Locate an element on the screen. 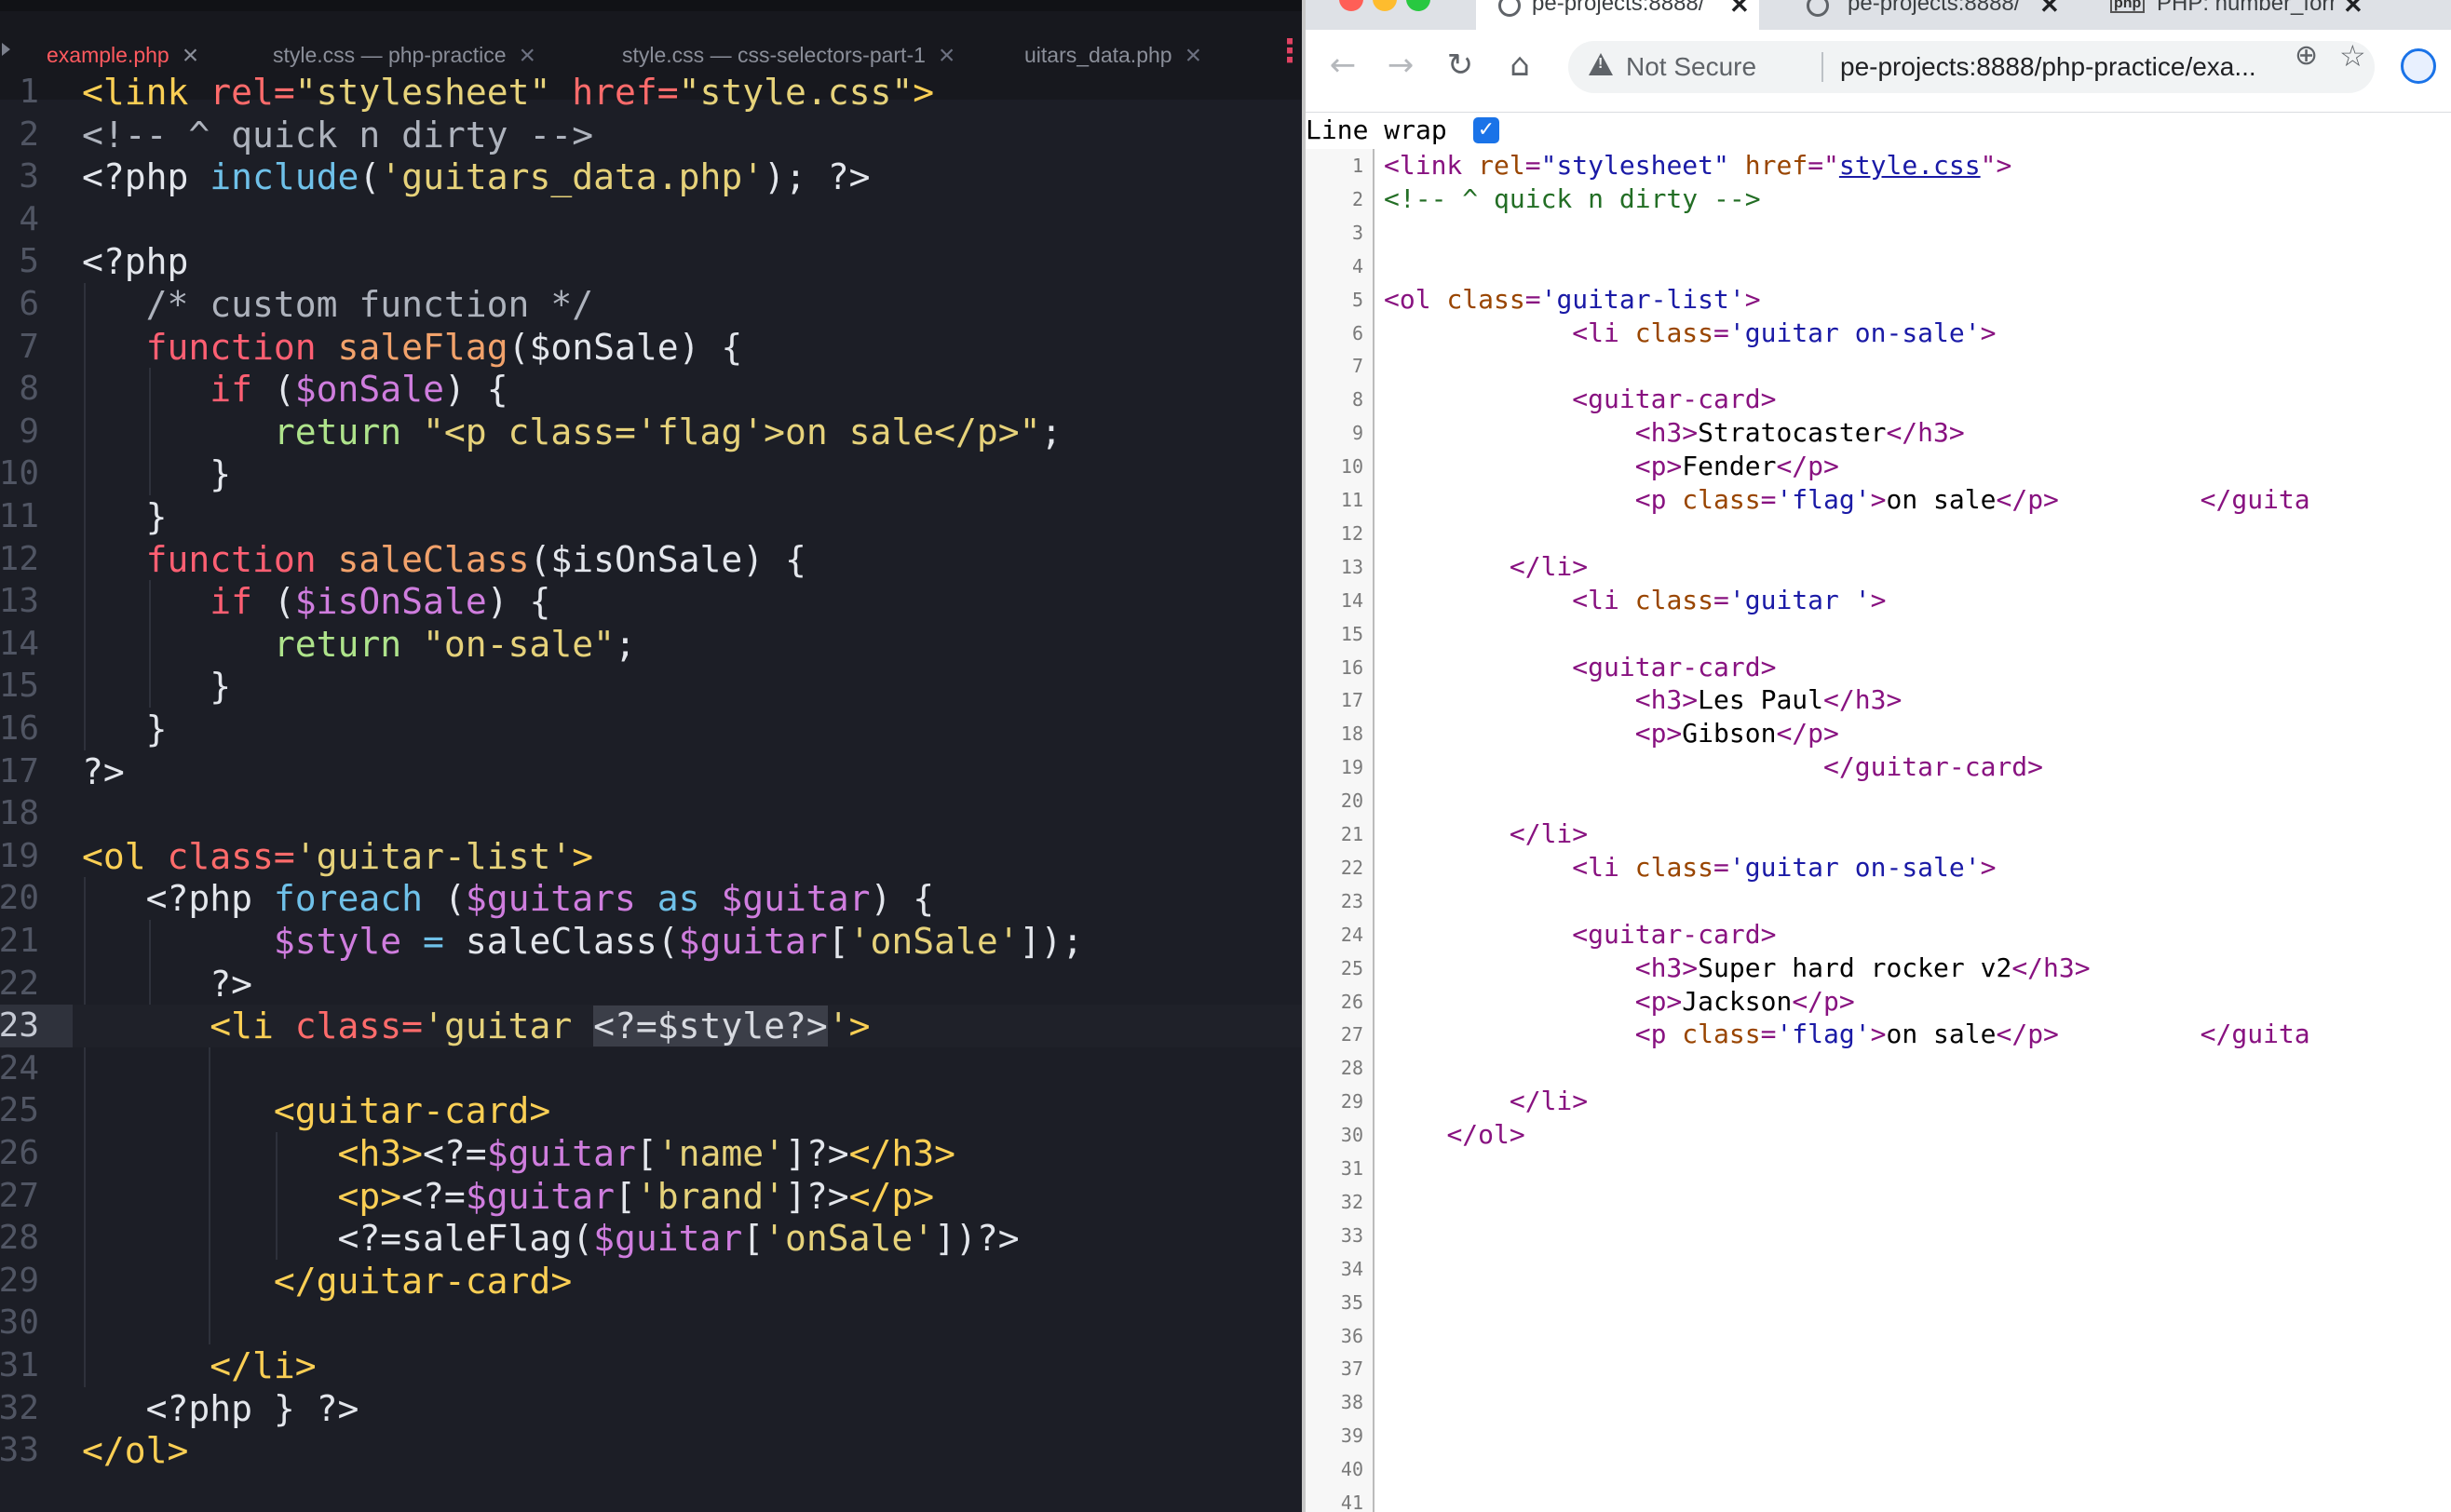 The width and height of the screenshot is (2451, 1512). code-line: 33 </ol> is located at coordinates (651, 1450).